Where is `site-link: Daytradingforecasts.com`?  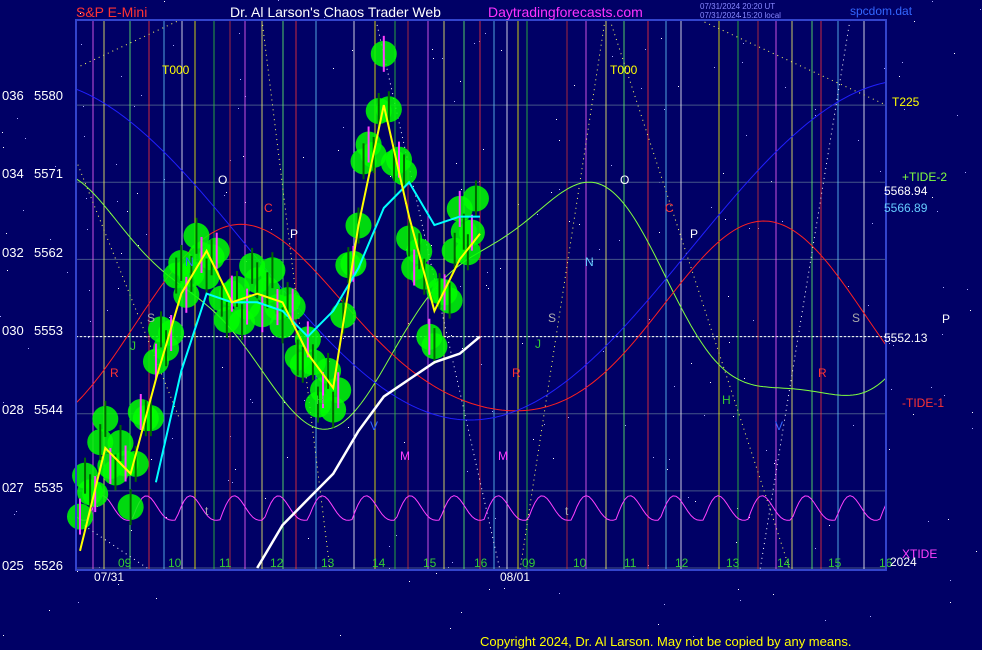 site-link: Daytradingforecasts.com is located at coordinates (565, 12).